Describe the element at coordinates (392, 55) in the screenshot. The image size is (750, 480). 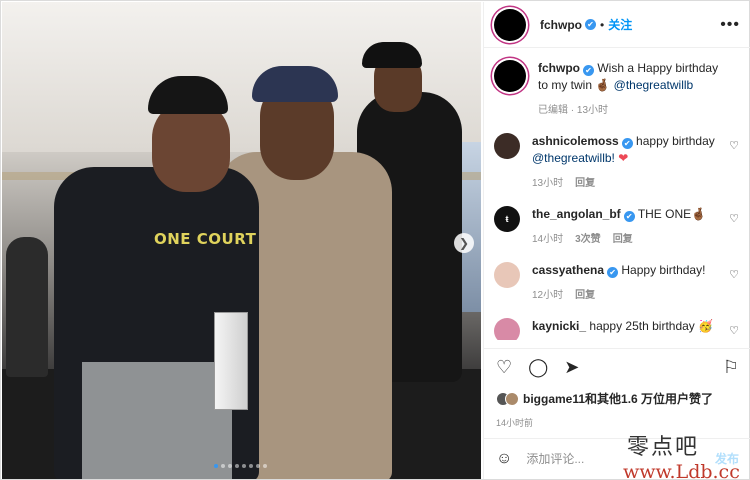
I see `tall-man-hat` at that location.